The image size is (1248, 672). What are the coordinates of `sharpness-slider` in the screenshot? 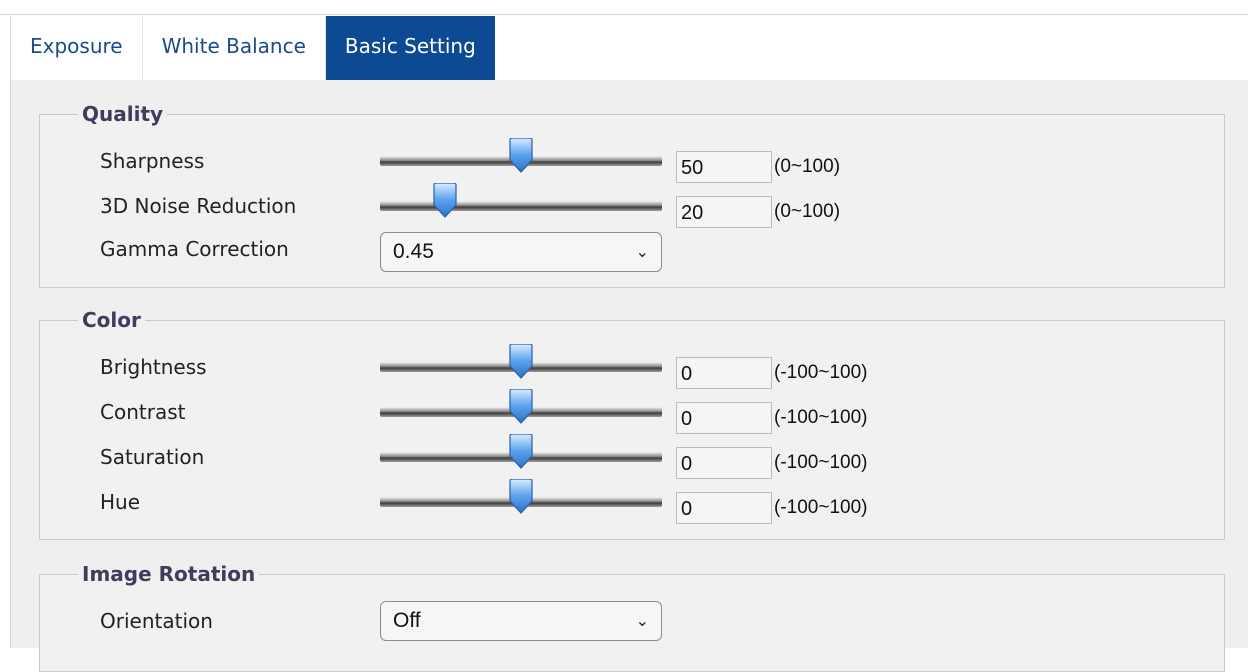 It's located at (521, 156).